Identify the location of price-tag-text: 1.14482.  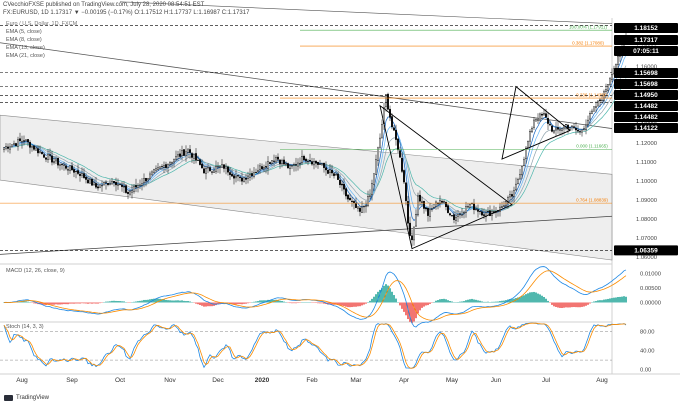
(646, 106).